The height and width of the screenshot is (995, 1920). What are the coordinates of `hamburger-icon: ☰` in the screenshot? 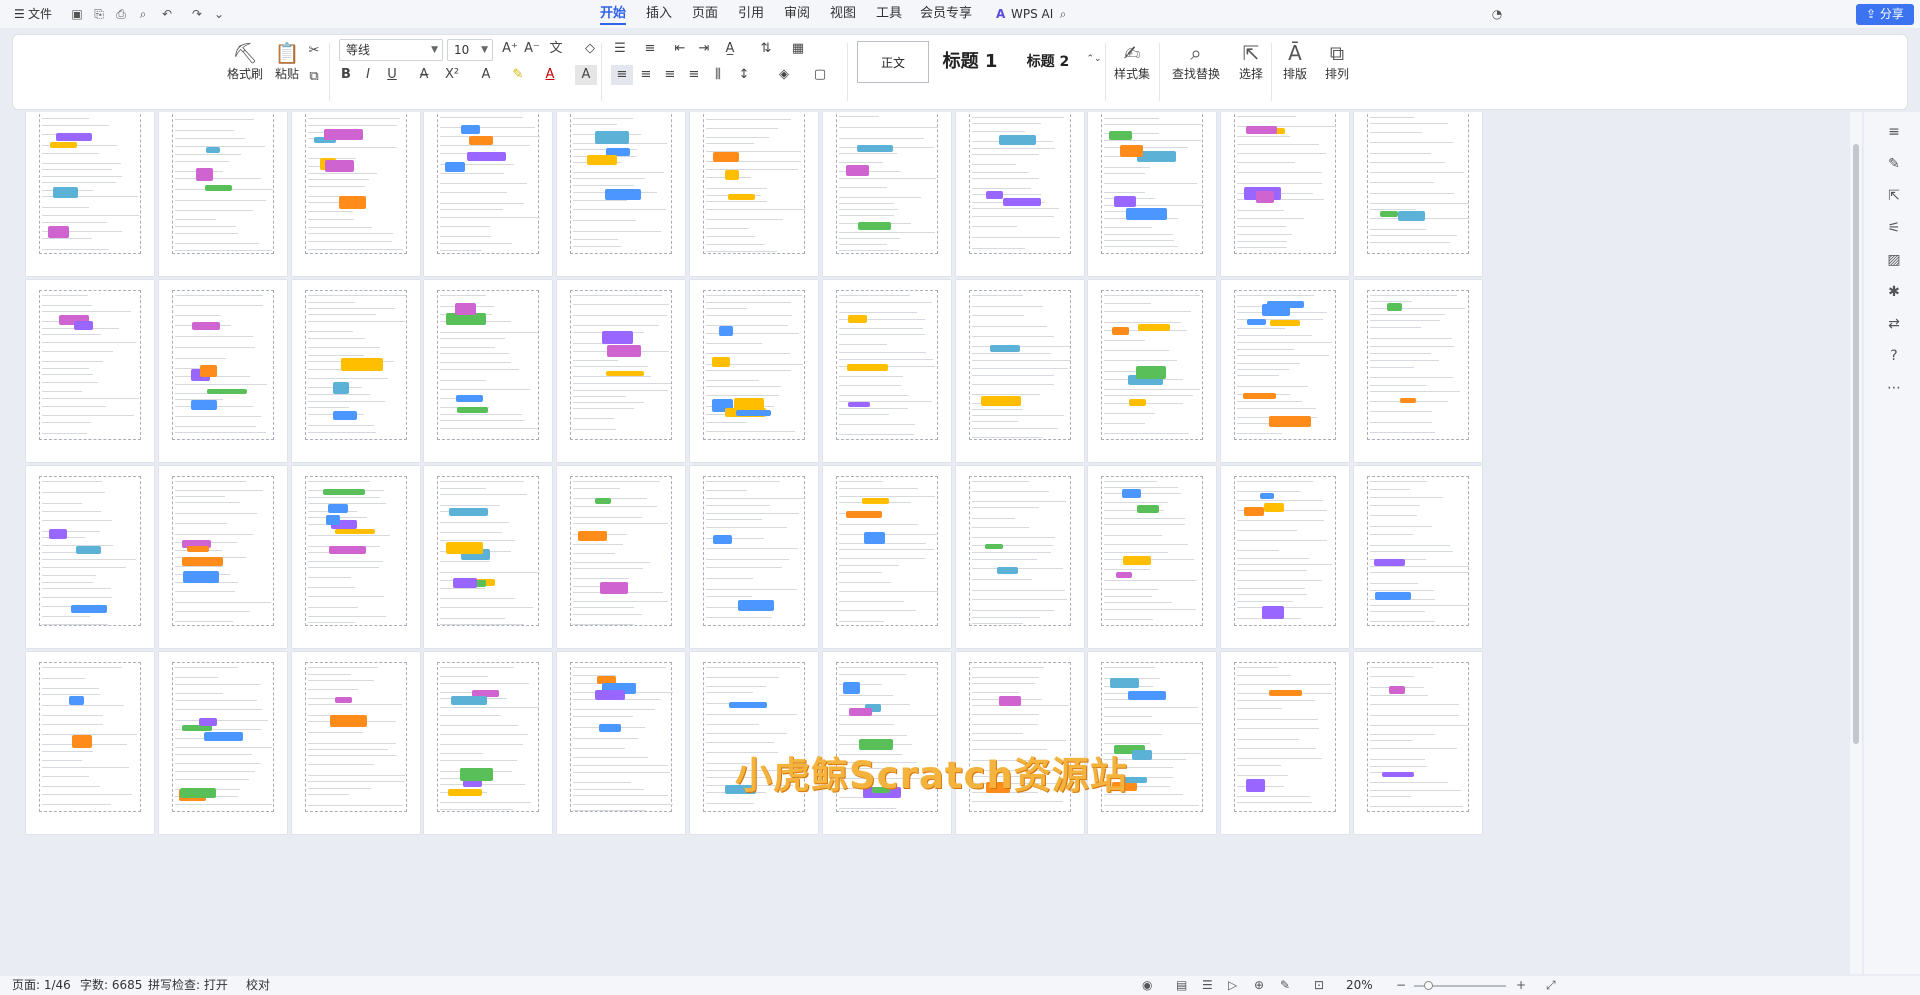 It's located at (19, 14).